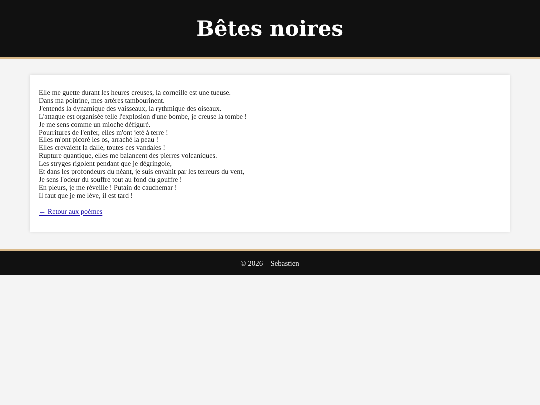  Describe the element at coordinates (270, 28) in the screenshot. I see `site-title: Bêtes noires` at that location.